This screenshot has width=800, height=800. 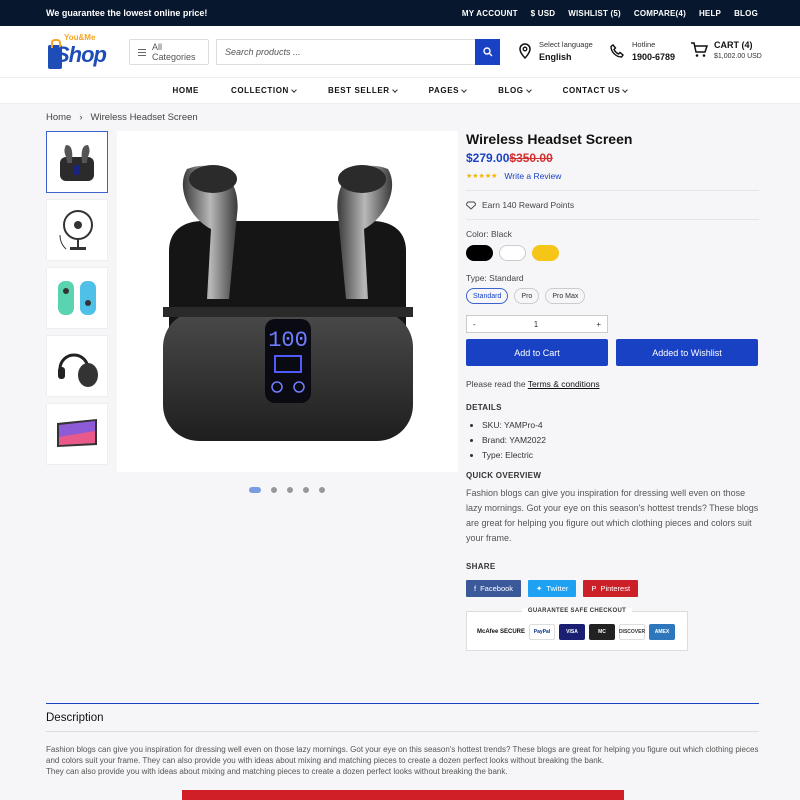 What do you see at coordinates (122, 117) in the screenshot?
I see `breadcrumb: Home › Wireless Headset Screen` at bounding box center [122, 117].